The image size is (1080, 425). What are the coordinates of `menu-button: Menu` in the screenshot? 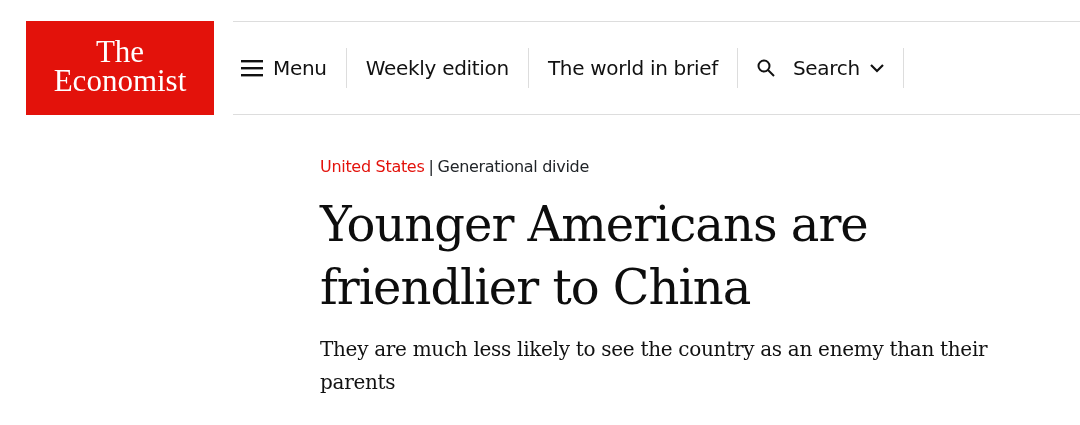 It's located at (290, 68).